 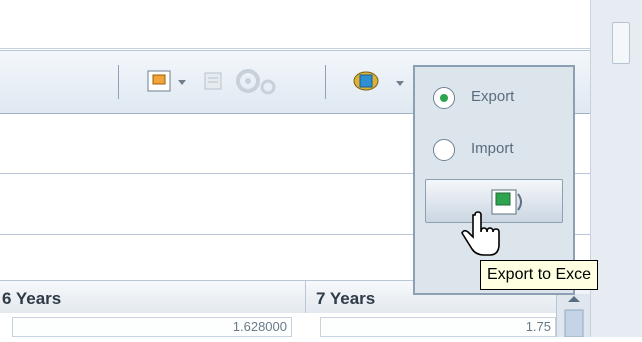 I want to click on export-import-dropdown-button, so click(x=381, y=84).